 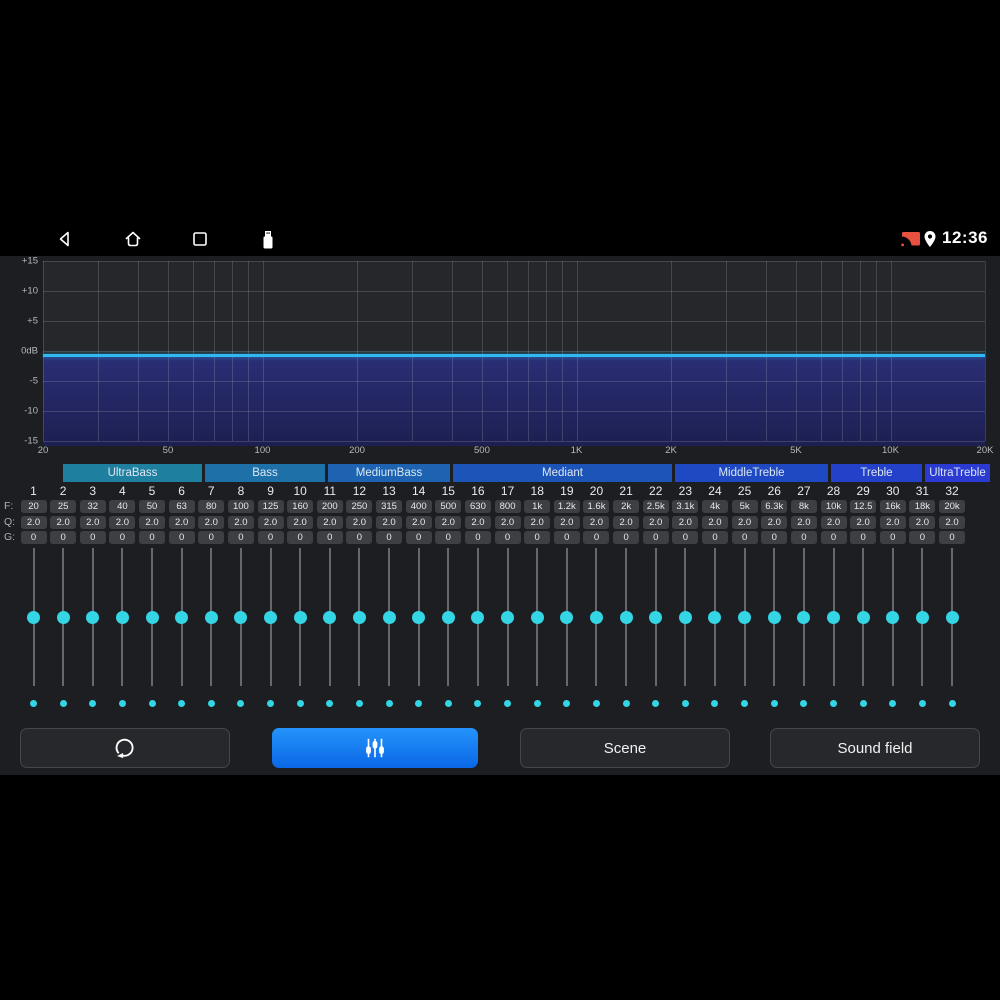 I want to click on x-axis-tick-label: 2K, so click(x=671, y=450).